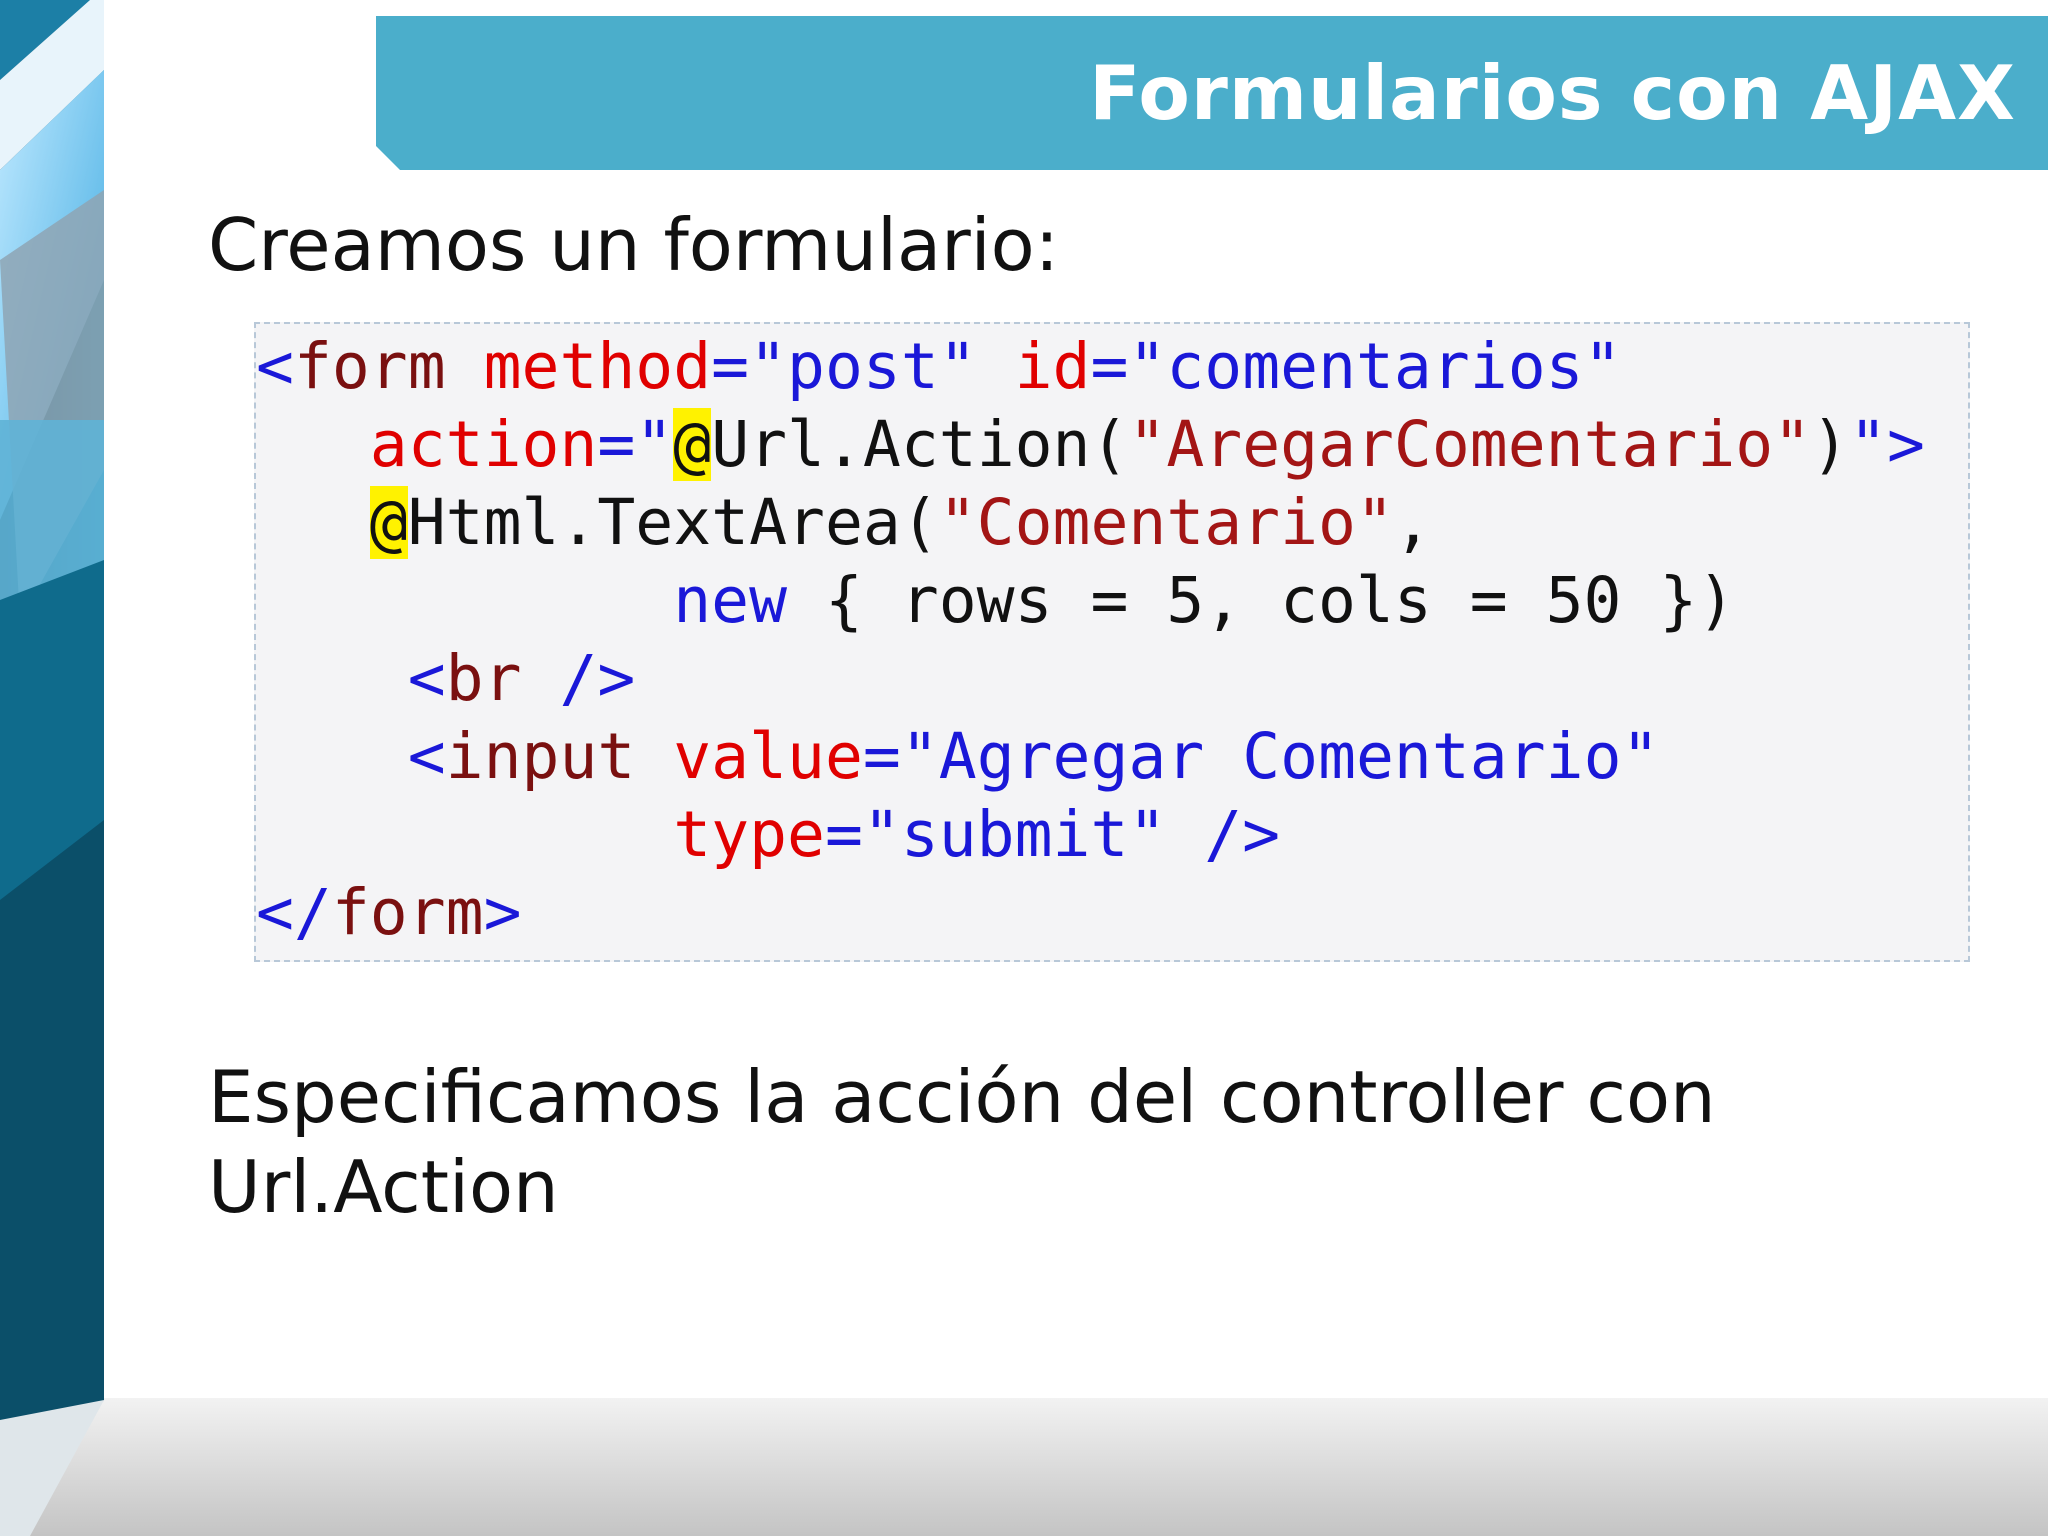 The width and height of the screenshot is (2048, 1536). I want to click on intro-text: Creamos un formulario:, so click(633, 245).